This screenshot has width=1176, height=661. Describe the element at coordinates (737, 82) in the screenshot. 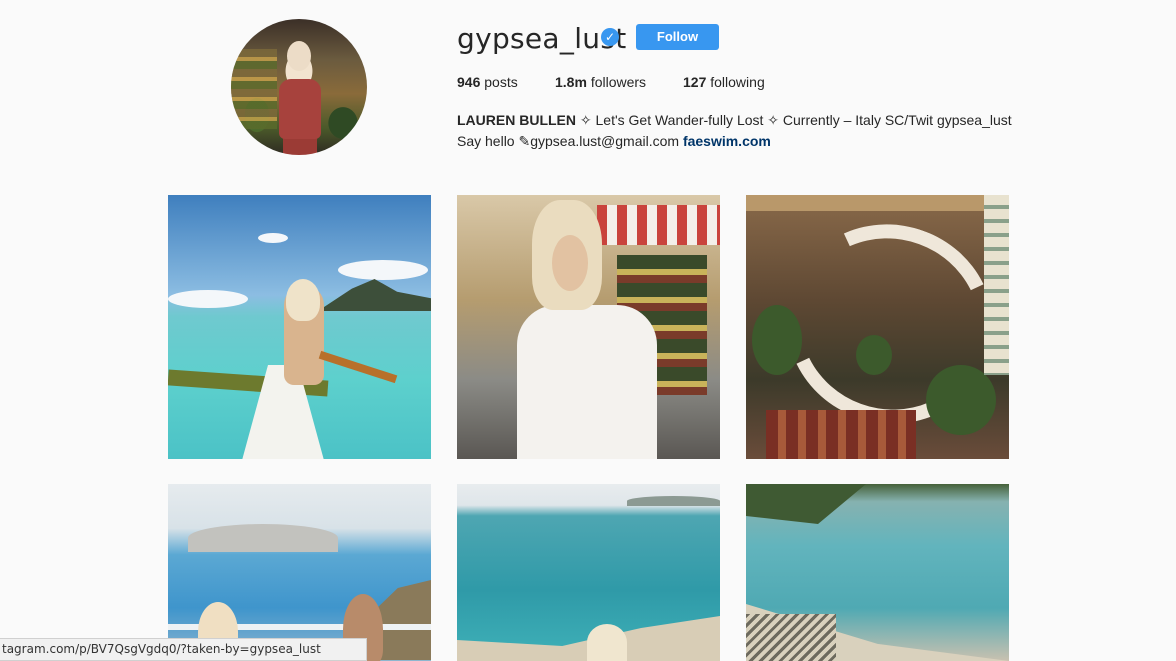

I see `following-label: following` at that location.